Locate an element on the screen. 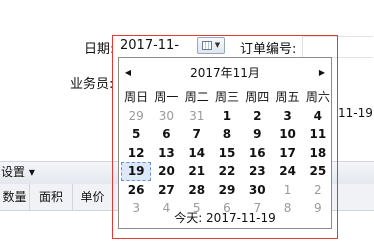  calendar-day: 22 is located at coordinates (227, 171).